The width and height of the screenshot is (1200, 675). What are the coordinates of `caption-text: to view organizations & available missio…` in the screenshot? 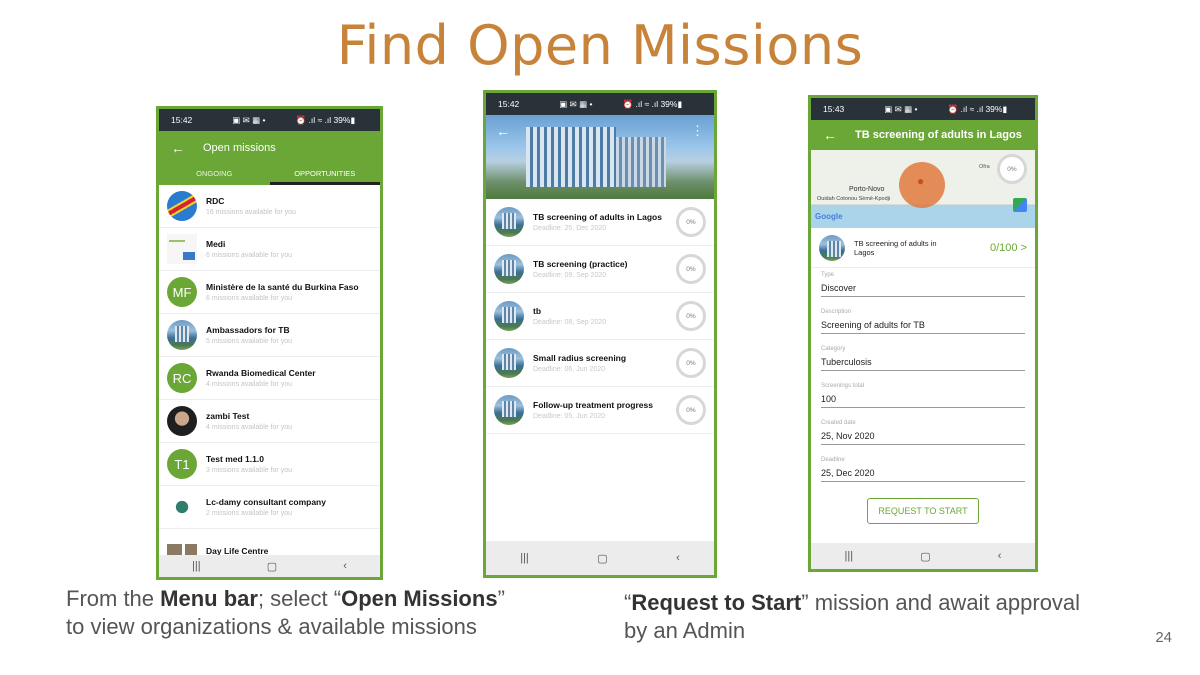 It's located at (271, 626).